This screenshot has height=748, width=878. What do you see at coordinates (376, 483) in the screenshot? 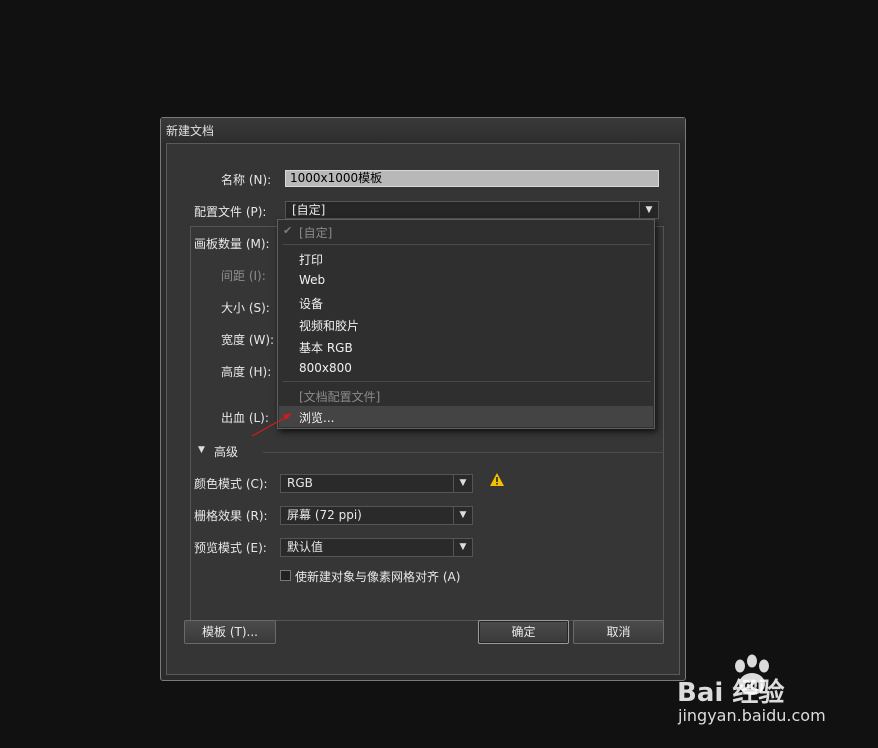
I see `color-mode-select: RGB ▼` at bounding box center [376, 483].